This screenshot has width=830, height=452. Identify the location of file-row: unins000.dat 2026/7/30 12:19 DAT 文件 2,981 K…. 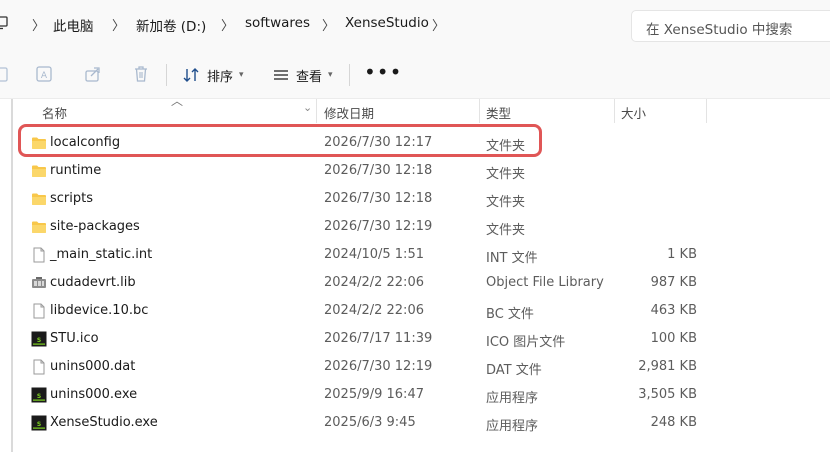
(415, 367).